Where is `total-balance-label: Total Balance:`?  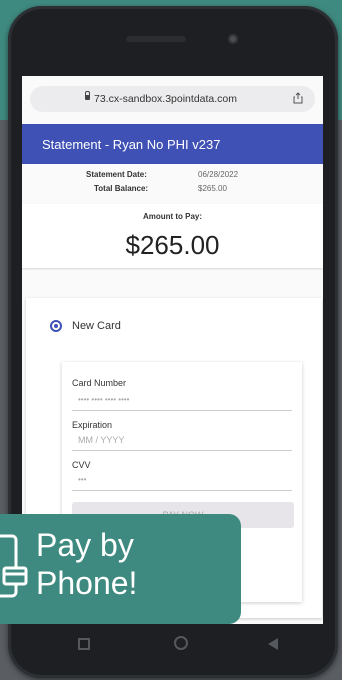 total-balance-label: Total Balance: is located at coordinates (121, 188).